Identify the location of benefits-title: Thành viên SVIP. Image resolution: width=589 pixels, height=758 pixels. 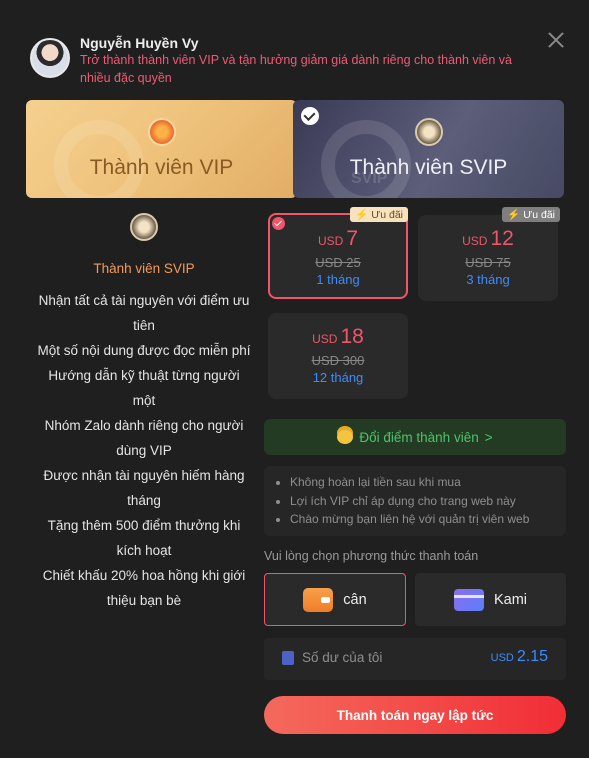
(144, 268).